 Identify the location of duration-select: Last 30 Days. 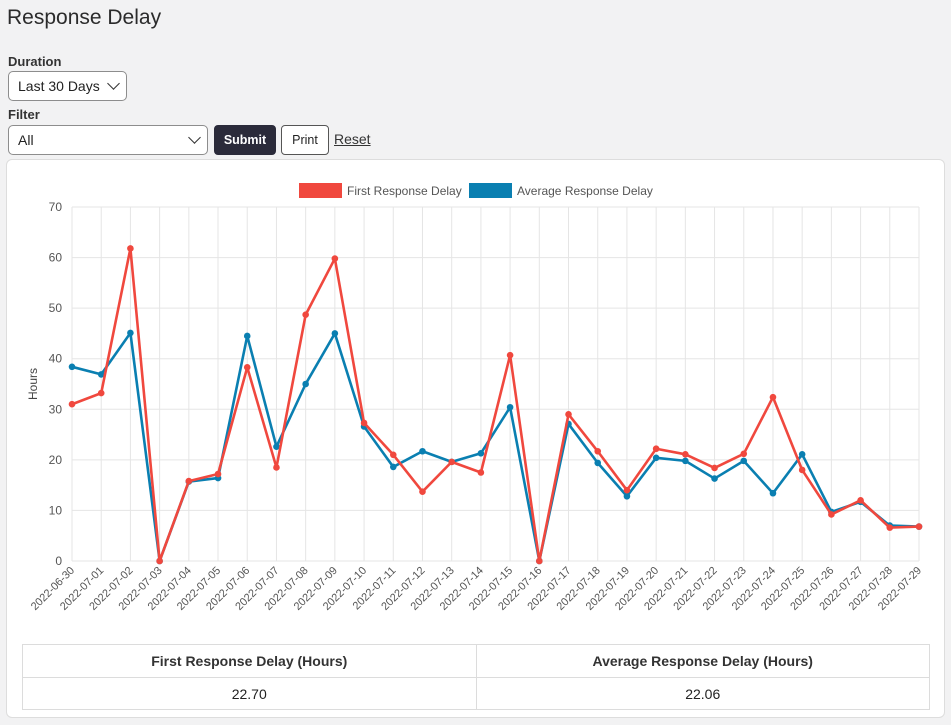
(67, 86).